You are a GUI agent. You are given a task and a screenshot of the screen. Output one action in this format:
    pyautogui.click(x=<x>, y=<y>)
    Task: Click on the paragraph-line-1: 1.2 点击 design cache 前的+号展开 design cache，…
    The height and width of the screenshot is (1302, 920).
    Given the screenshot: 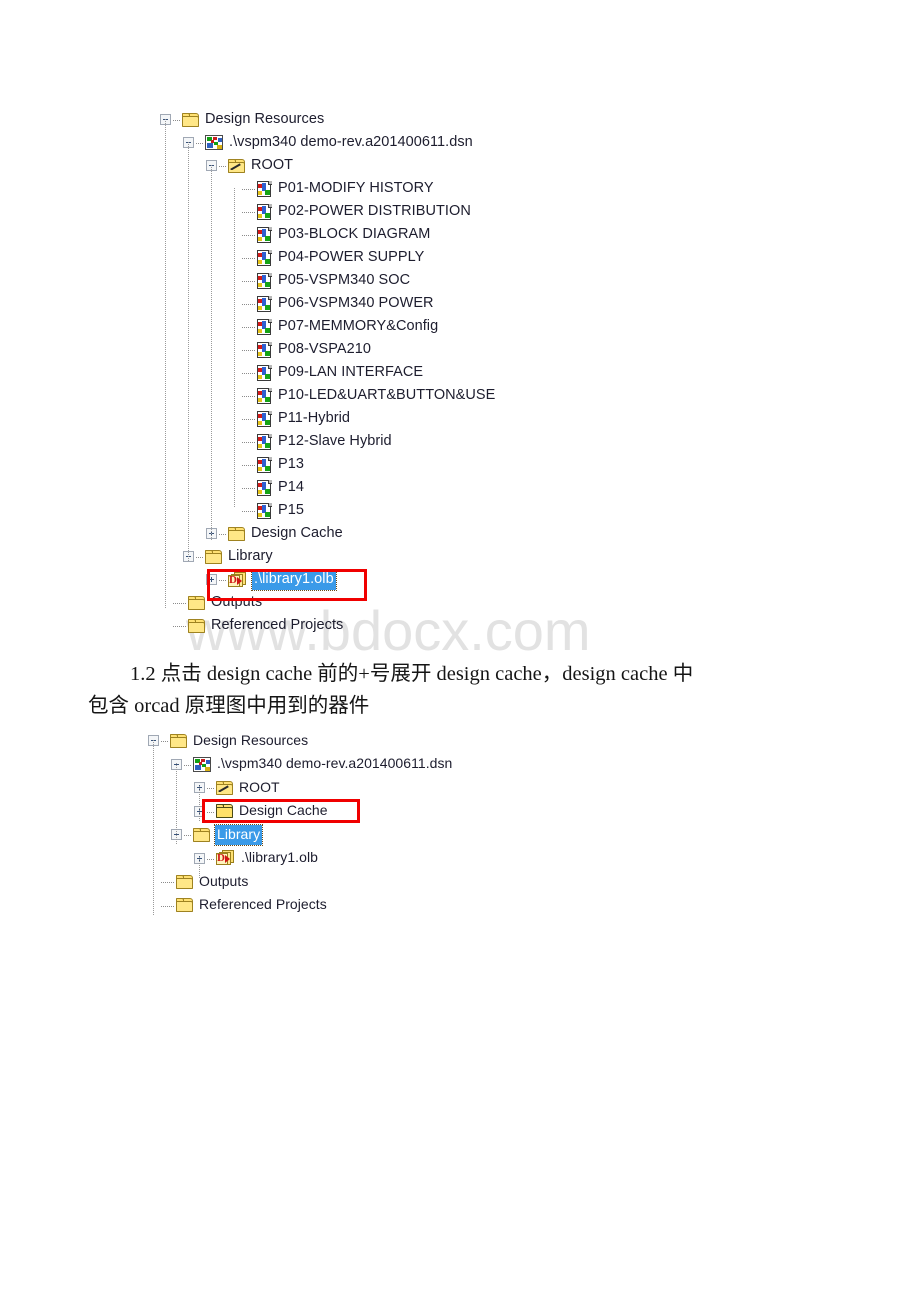 What is the action you would take?
    pyautogui.click(x=412, y=674)
    